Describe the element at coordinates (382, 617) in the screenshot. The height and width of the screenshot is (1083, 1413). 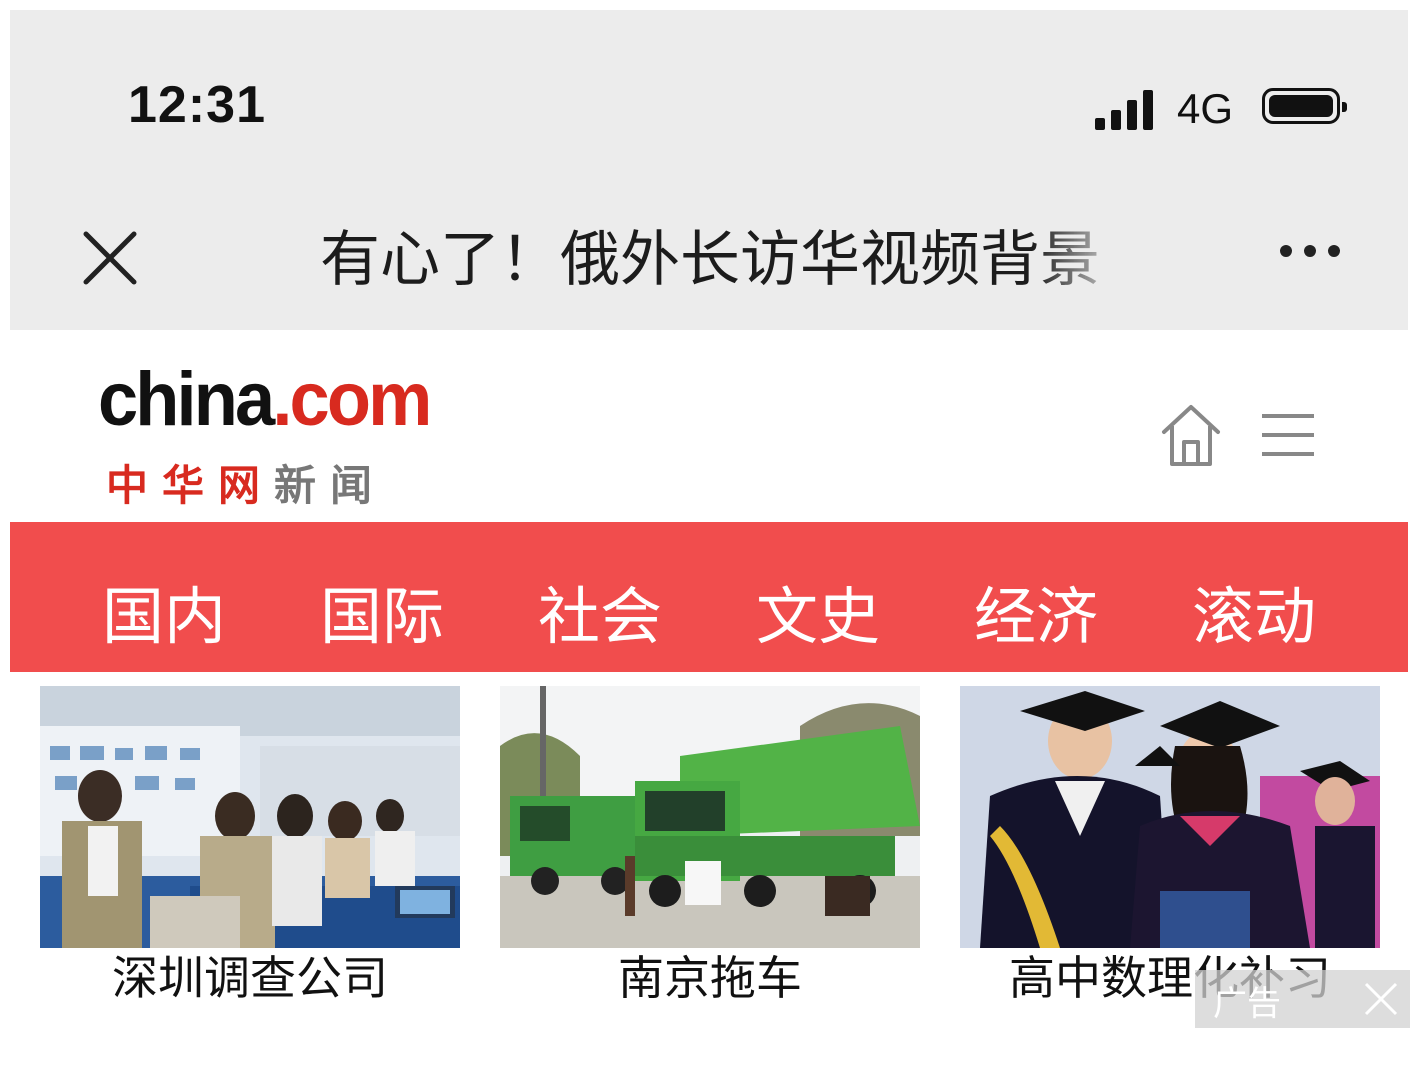
I see `nav-item-international: 国际` at that location.